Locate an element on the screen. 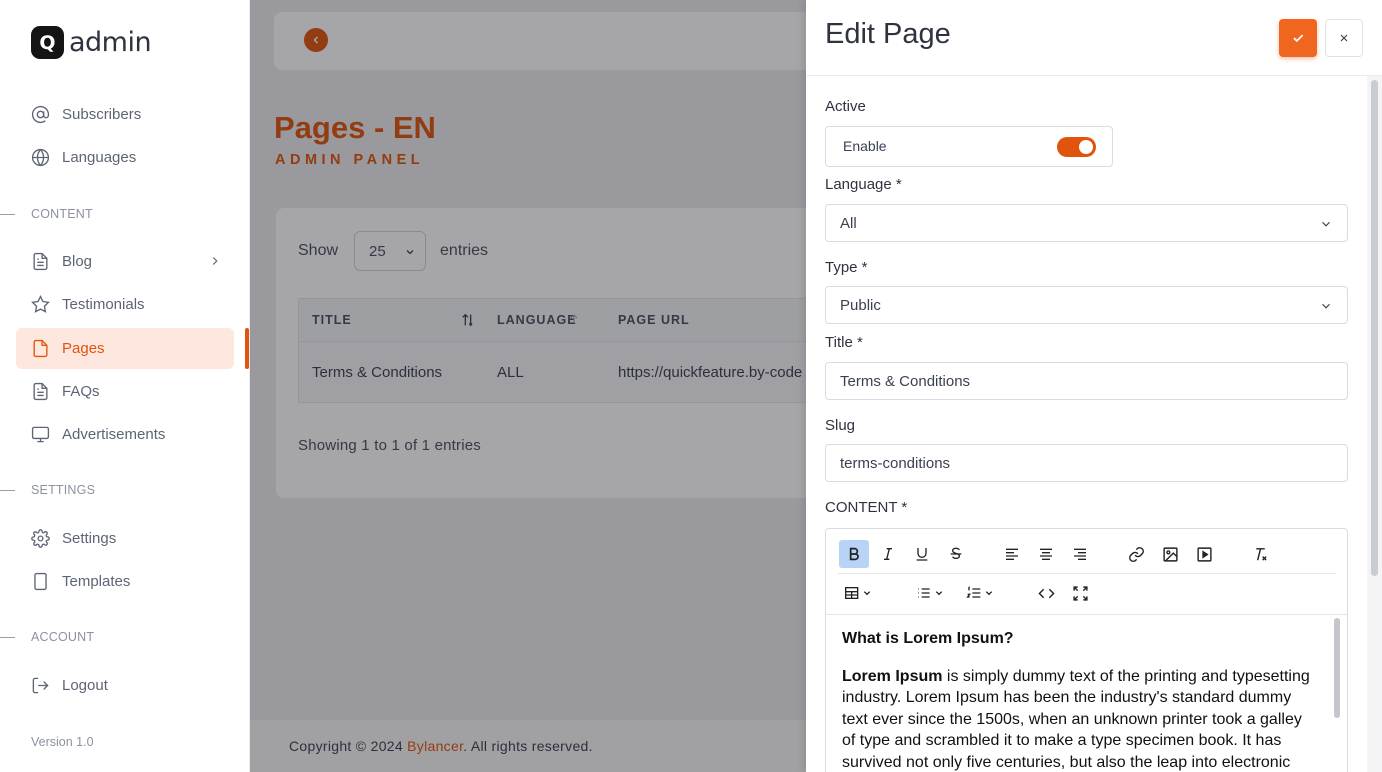  numbered-list-icon is located at coordinates (979, 592).